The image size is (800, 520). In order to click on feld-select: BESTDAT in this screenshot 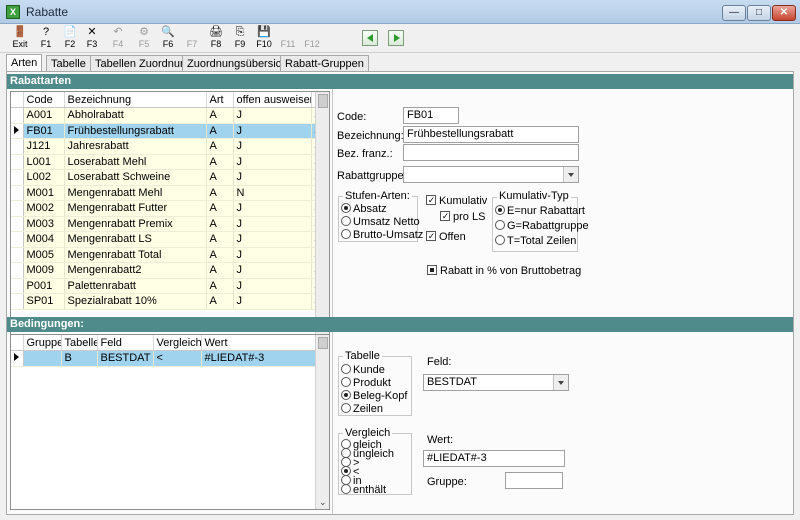, I will do `click(496, 382)`.